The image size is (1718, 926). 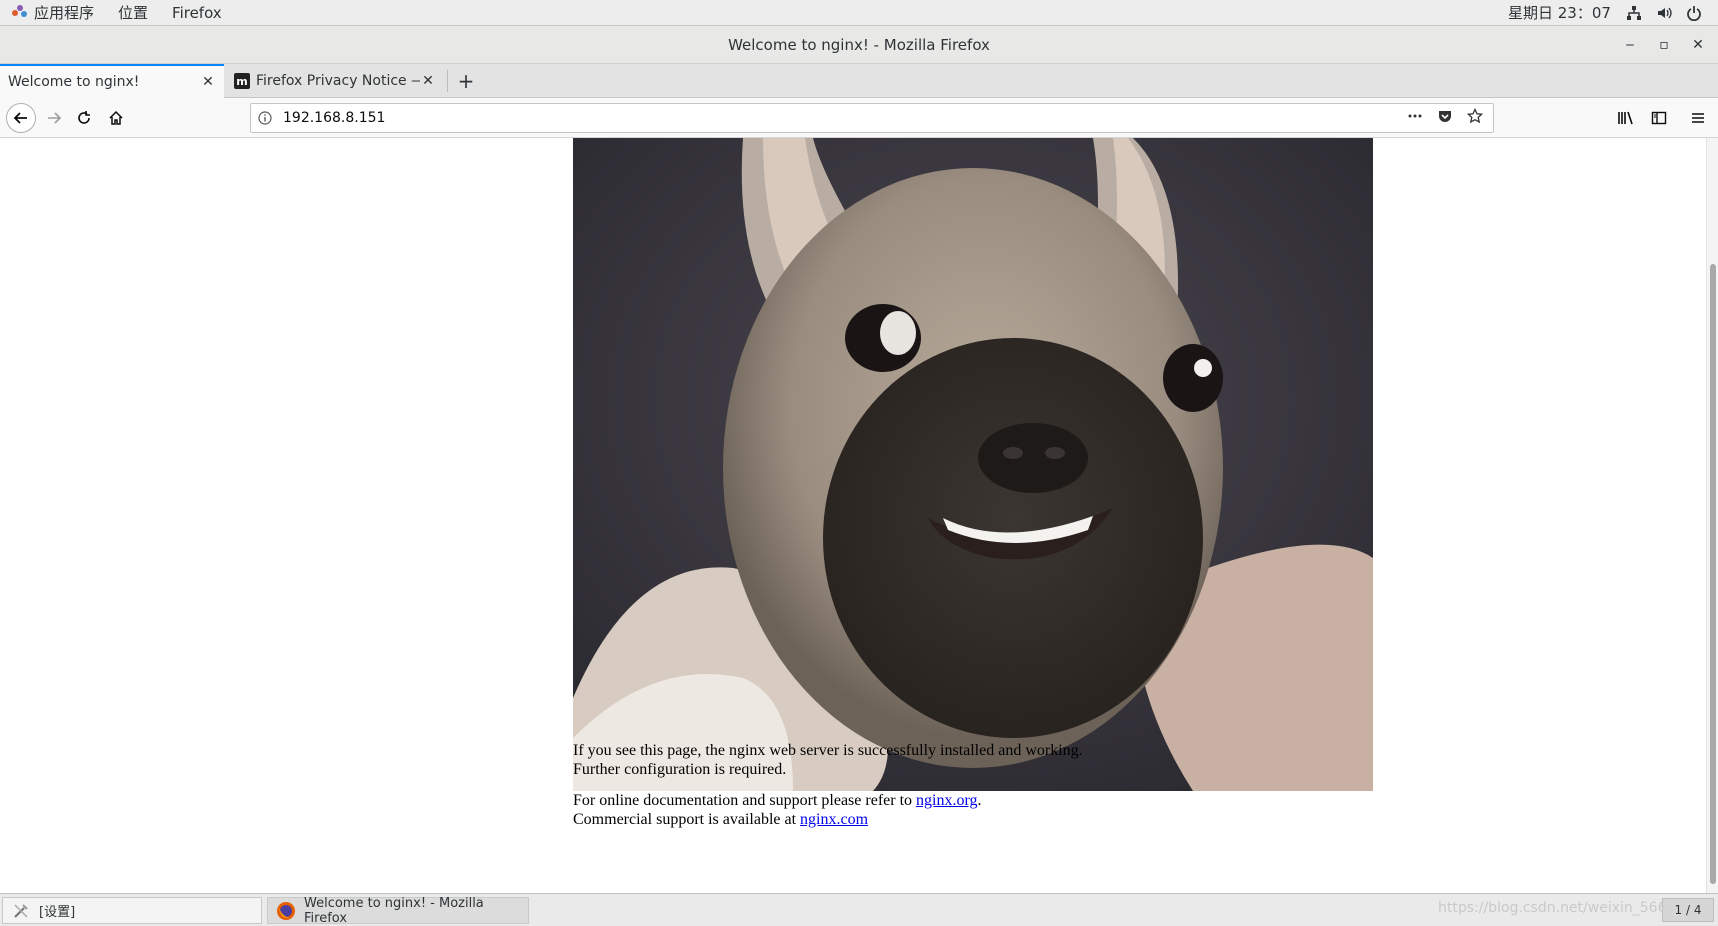 What do you see at coordinates (1559, 13) in the screenshot?
I see `clock: 星期日 23：07` at bounding box center [1559, 13].